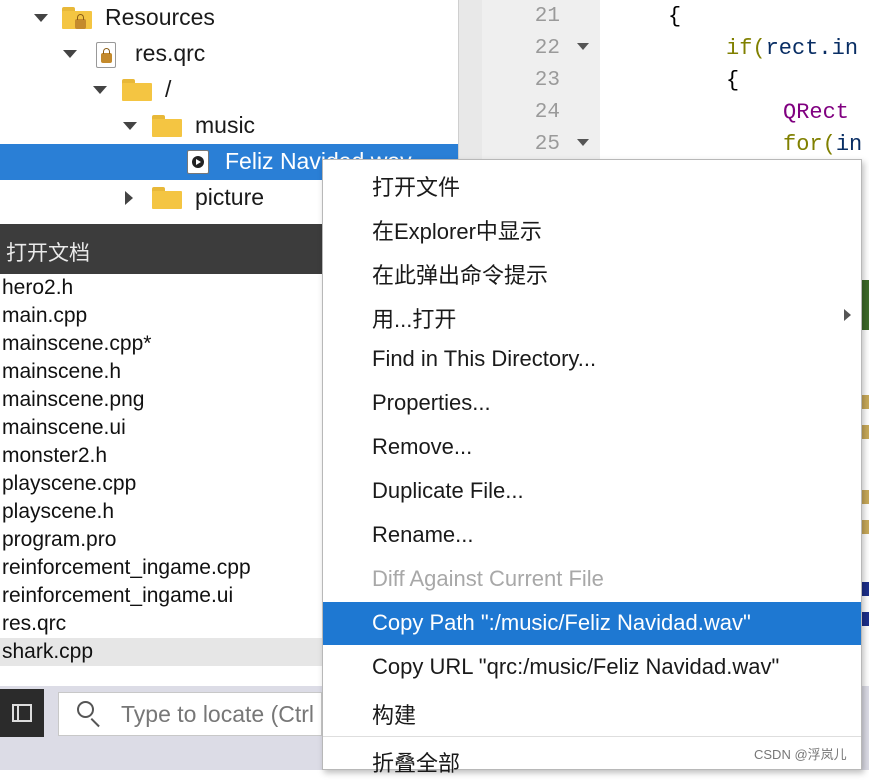 The height and width of the screenshot is (781, 869). What do you see at coordinates (129, 198) in the screenshot?
I see `collapse-arrow-icon` at bounding box center [129, 198].